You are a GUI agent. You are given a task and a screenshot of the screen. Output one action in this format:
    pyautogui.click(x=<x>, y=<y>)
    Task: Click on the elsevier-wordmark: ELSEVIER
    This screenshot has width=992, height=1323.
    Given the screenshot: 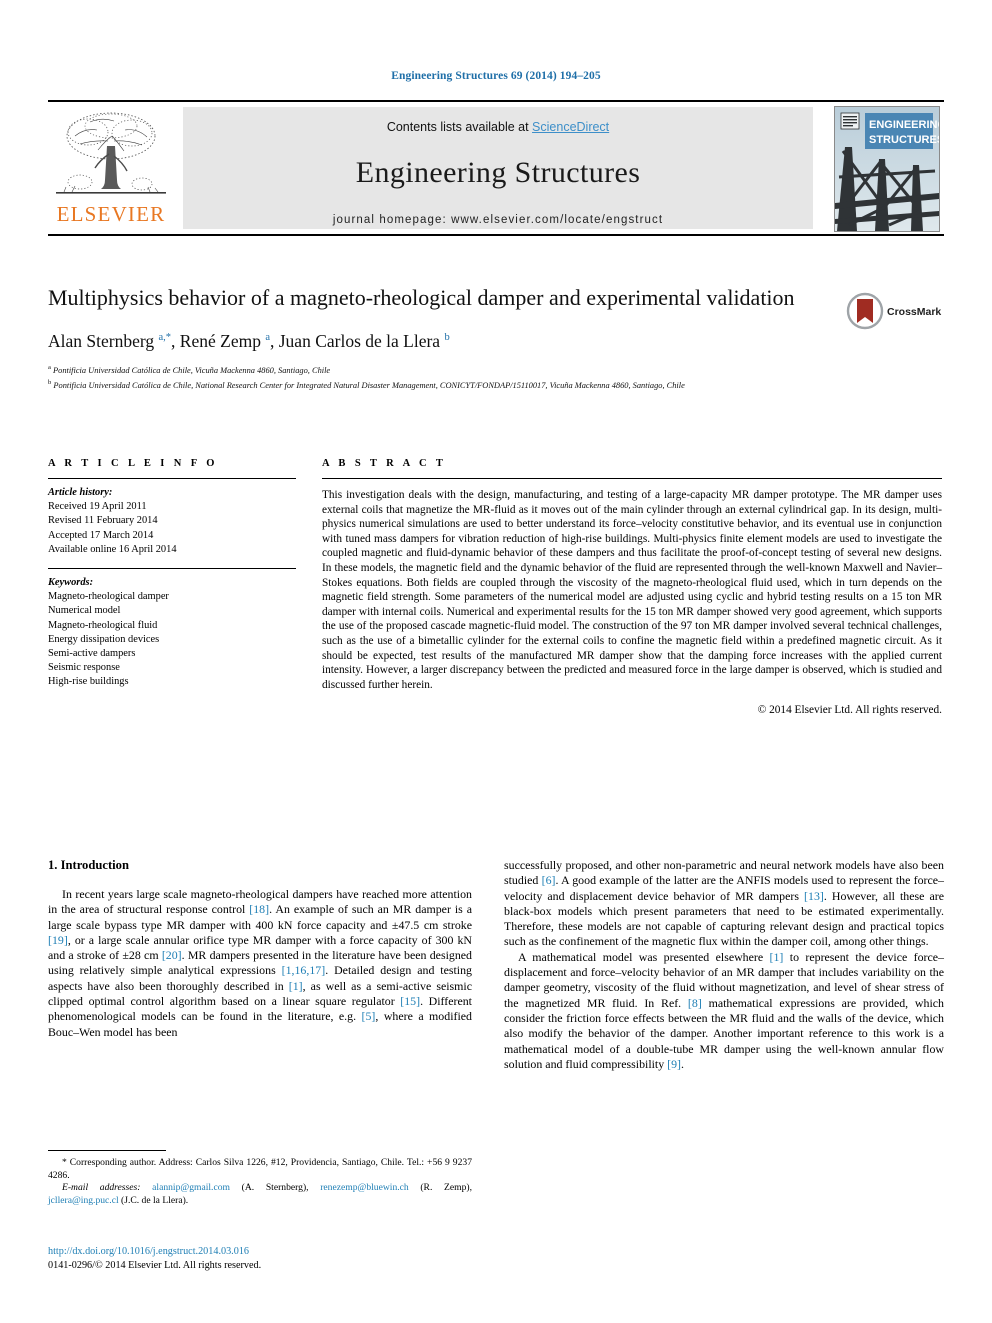 What is the action you would take?
    pyautogui.click(x=111, y=214)
    